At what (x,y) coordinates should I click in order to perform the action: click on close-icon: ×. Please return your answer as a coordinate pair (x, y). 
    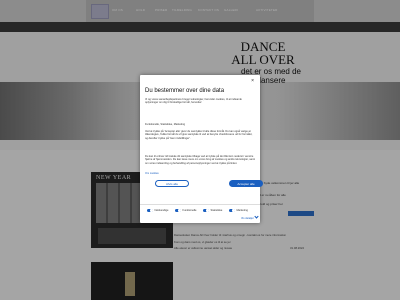
    Looking at the image, I should click on (252, 81).